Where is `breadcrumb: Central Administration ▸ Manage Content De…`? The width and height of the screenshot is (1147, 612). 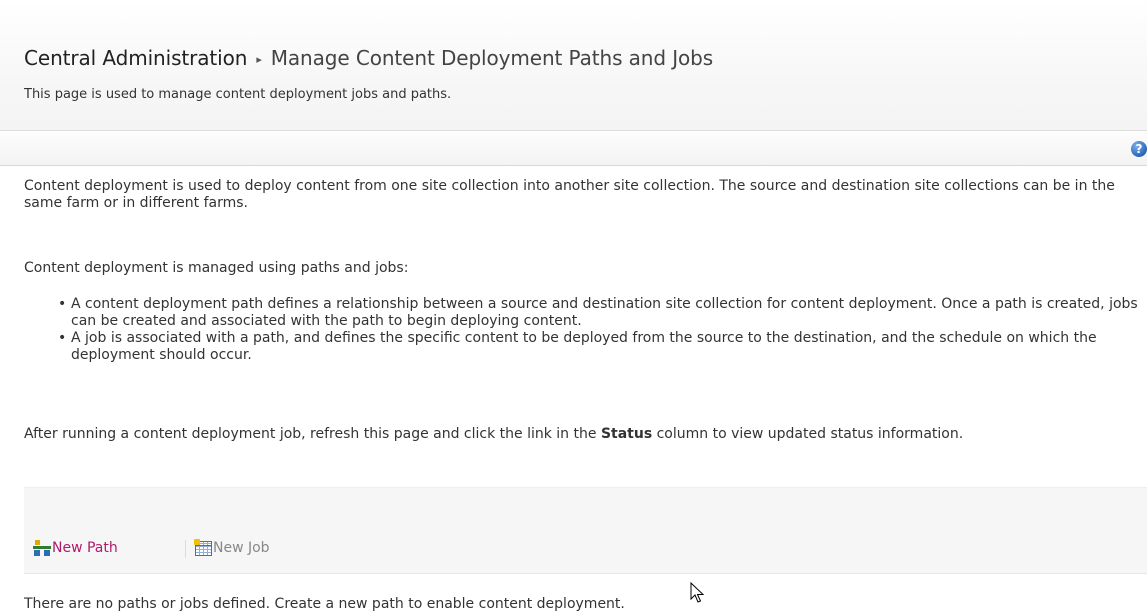 breadcrumb: Central Administration ▸ Manage Content De… is located at coordinates (368, 58).